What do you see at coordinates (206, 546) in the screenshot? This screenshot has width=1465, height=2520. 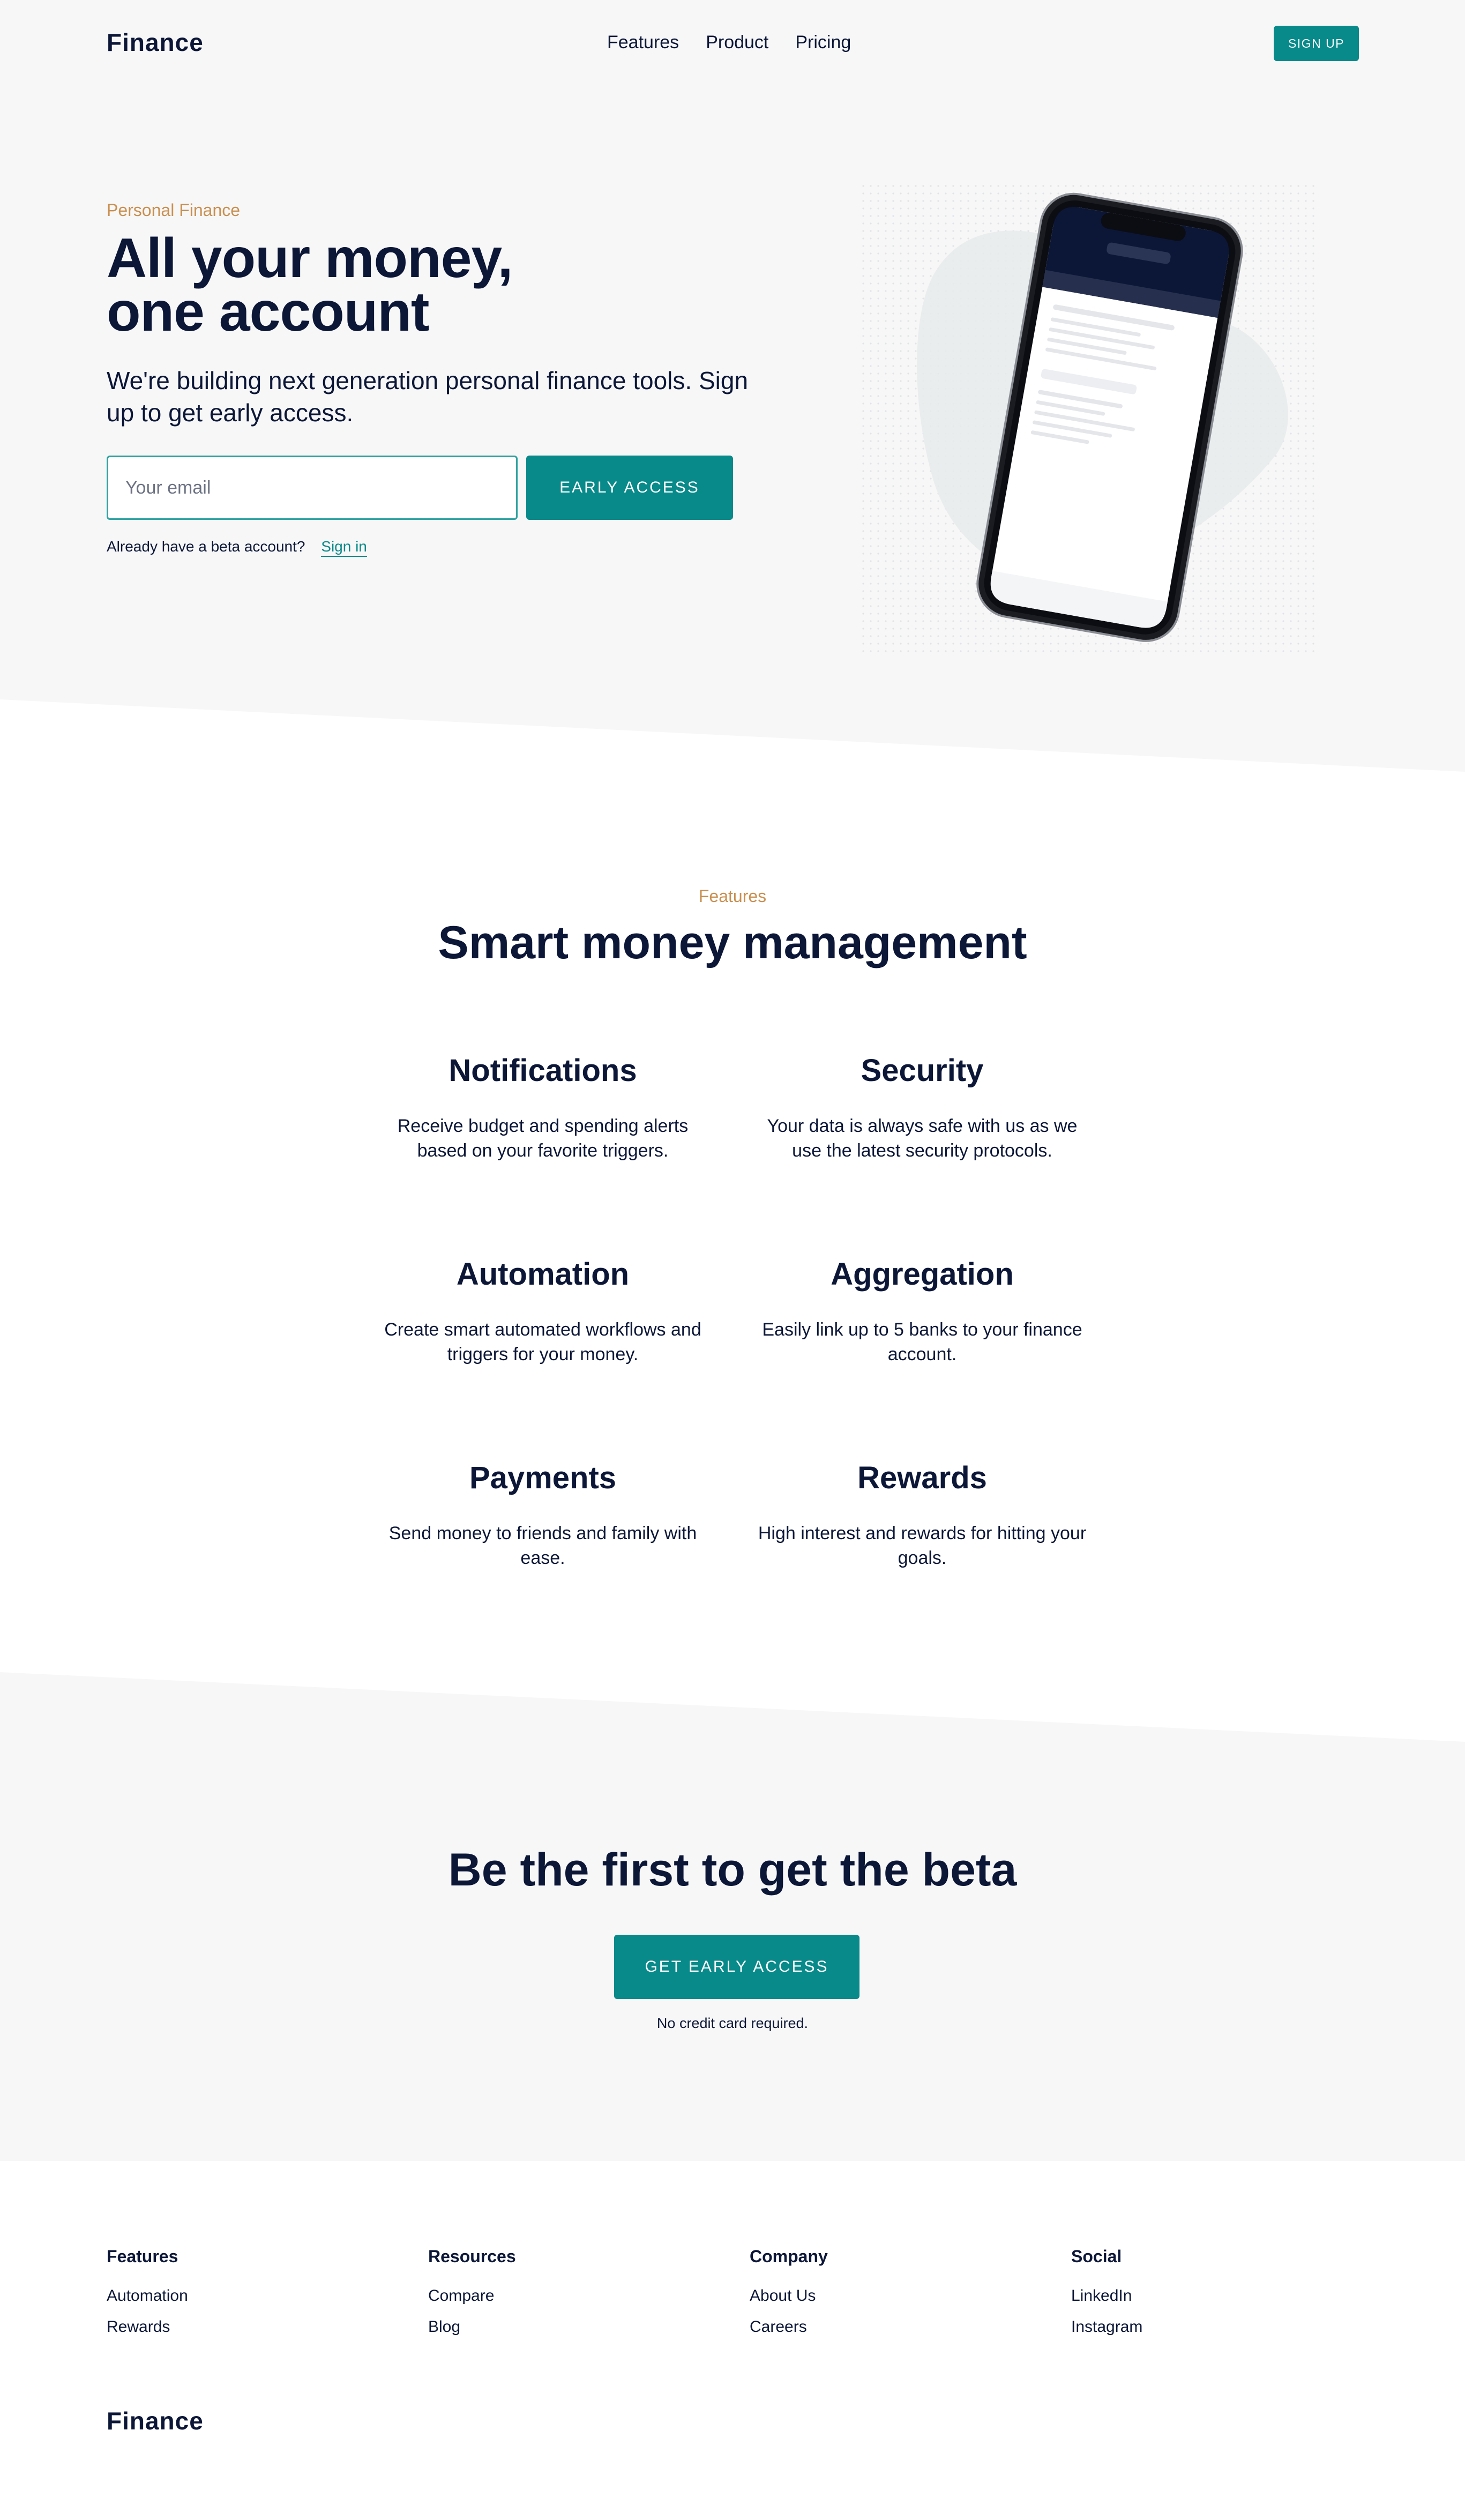 I see `beta-account-text: Already have a beta account?` at bounding box center [206, 546].